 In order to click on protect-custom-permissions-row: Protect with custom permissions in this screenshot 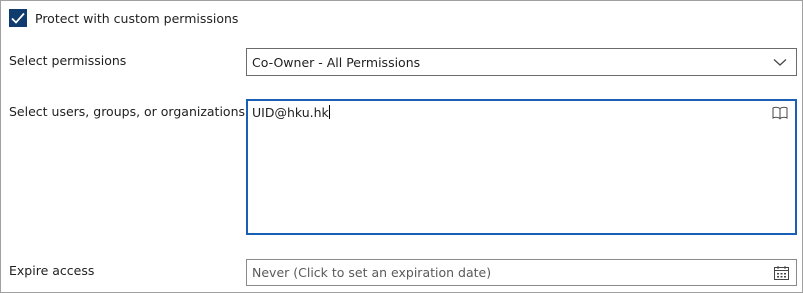, I will do `click(123, 18)`.